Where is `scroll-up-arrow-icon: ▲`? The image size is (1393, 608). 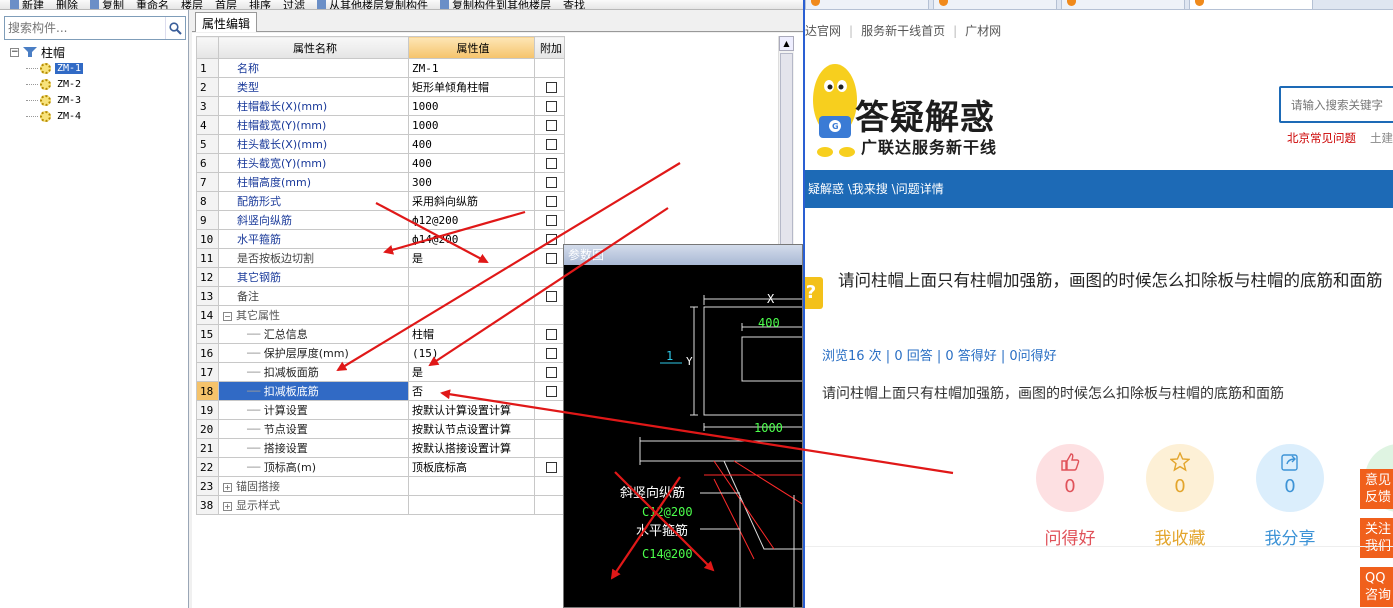
scroll-up-arrow-icon: ▲ is located at coordinates (786, 43).